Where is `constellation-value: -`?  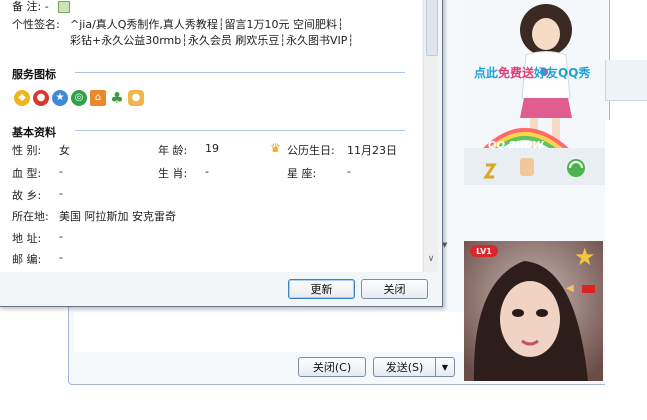 constellation-value: - is located at coordinates (349, 171).